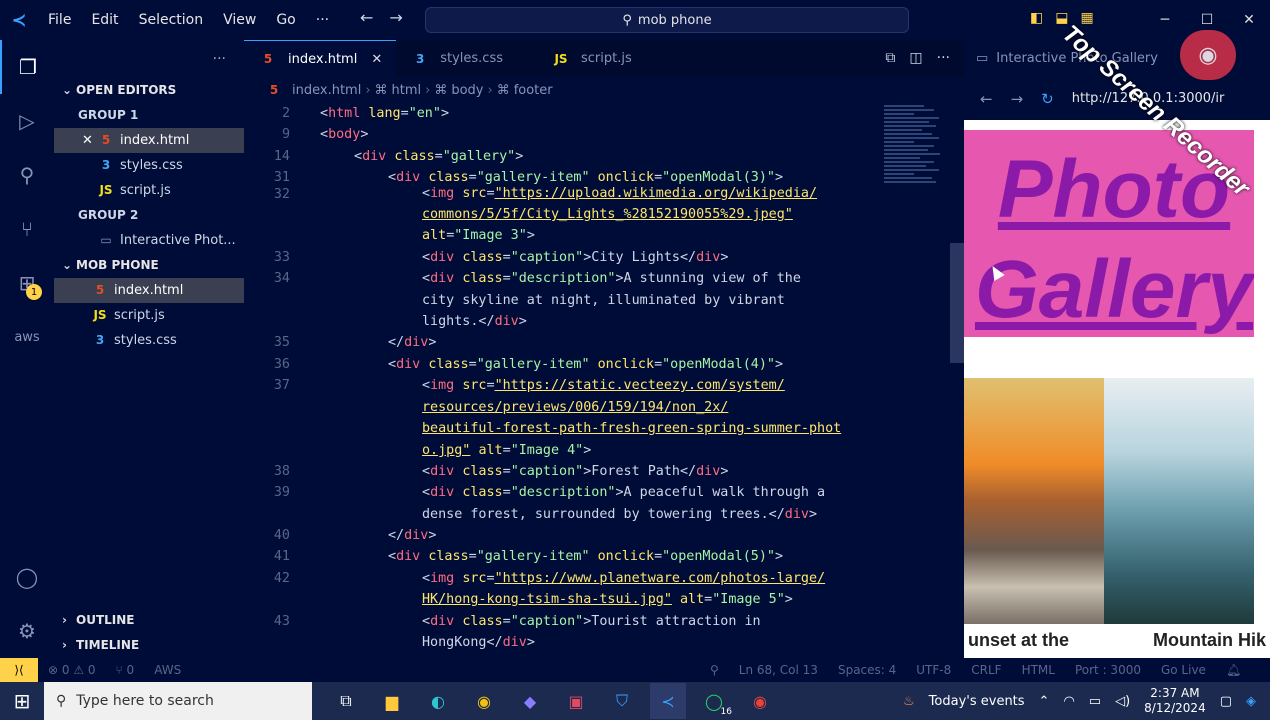 The width and height of the screenshot is (1270, 720). What do you see at coordinates (622, 701) in the screenshot?
I see `defender-icon: ⛉` at bounding box center [622, 701].